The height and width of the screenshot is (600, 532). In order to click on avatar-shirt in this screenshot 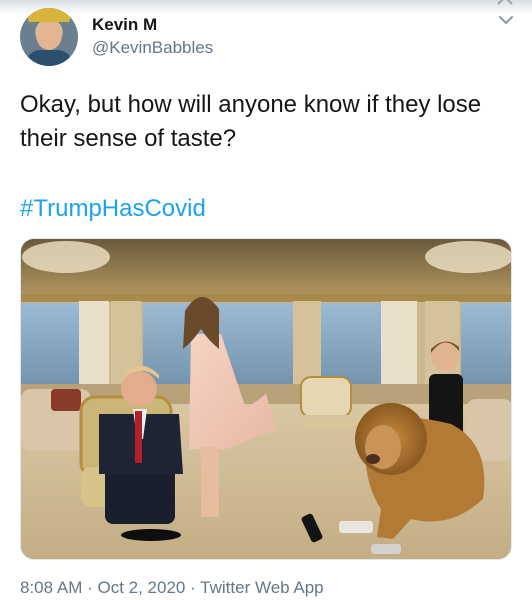, I will do `click(49, 58)`.